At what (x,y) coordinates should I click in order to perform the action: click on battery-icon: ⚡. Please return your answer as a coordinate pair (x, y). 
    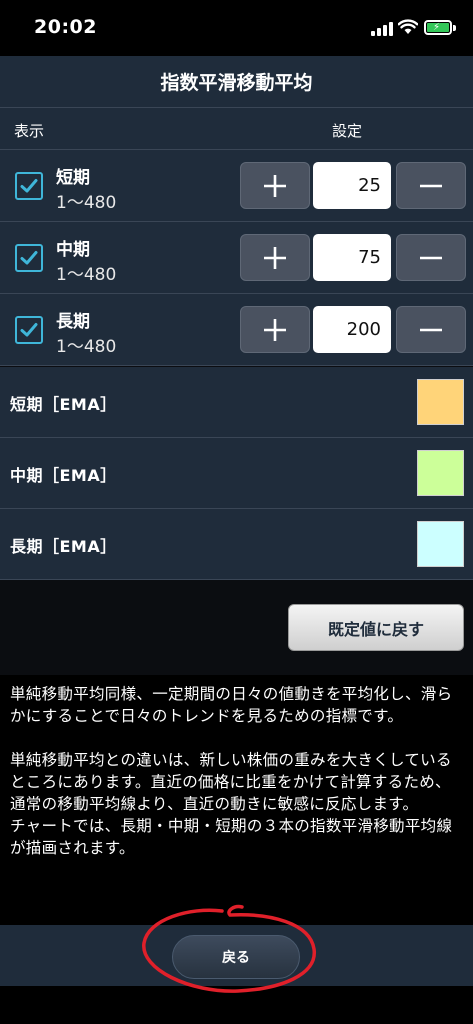
    Looking at the image, I should click on (438, 27).